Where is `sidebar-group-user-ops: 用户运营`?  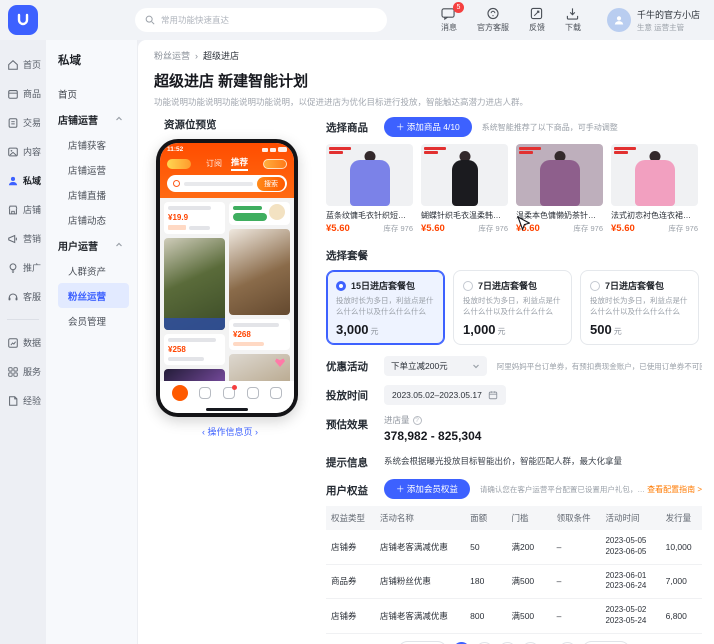 sidebar-group-user-ops: 用户运营 is located at coordinates (93, 245).